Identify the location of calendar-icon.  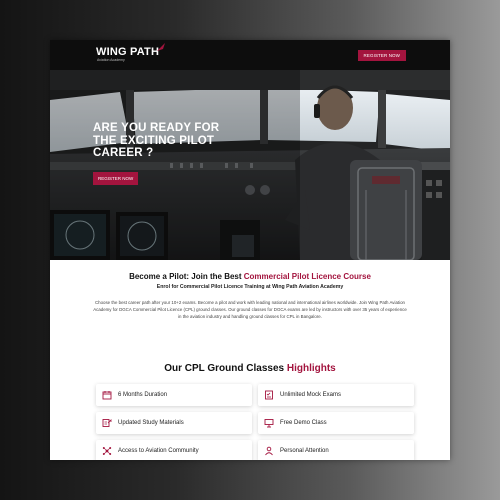
(107, 395).